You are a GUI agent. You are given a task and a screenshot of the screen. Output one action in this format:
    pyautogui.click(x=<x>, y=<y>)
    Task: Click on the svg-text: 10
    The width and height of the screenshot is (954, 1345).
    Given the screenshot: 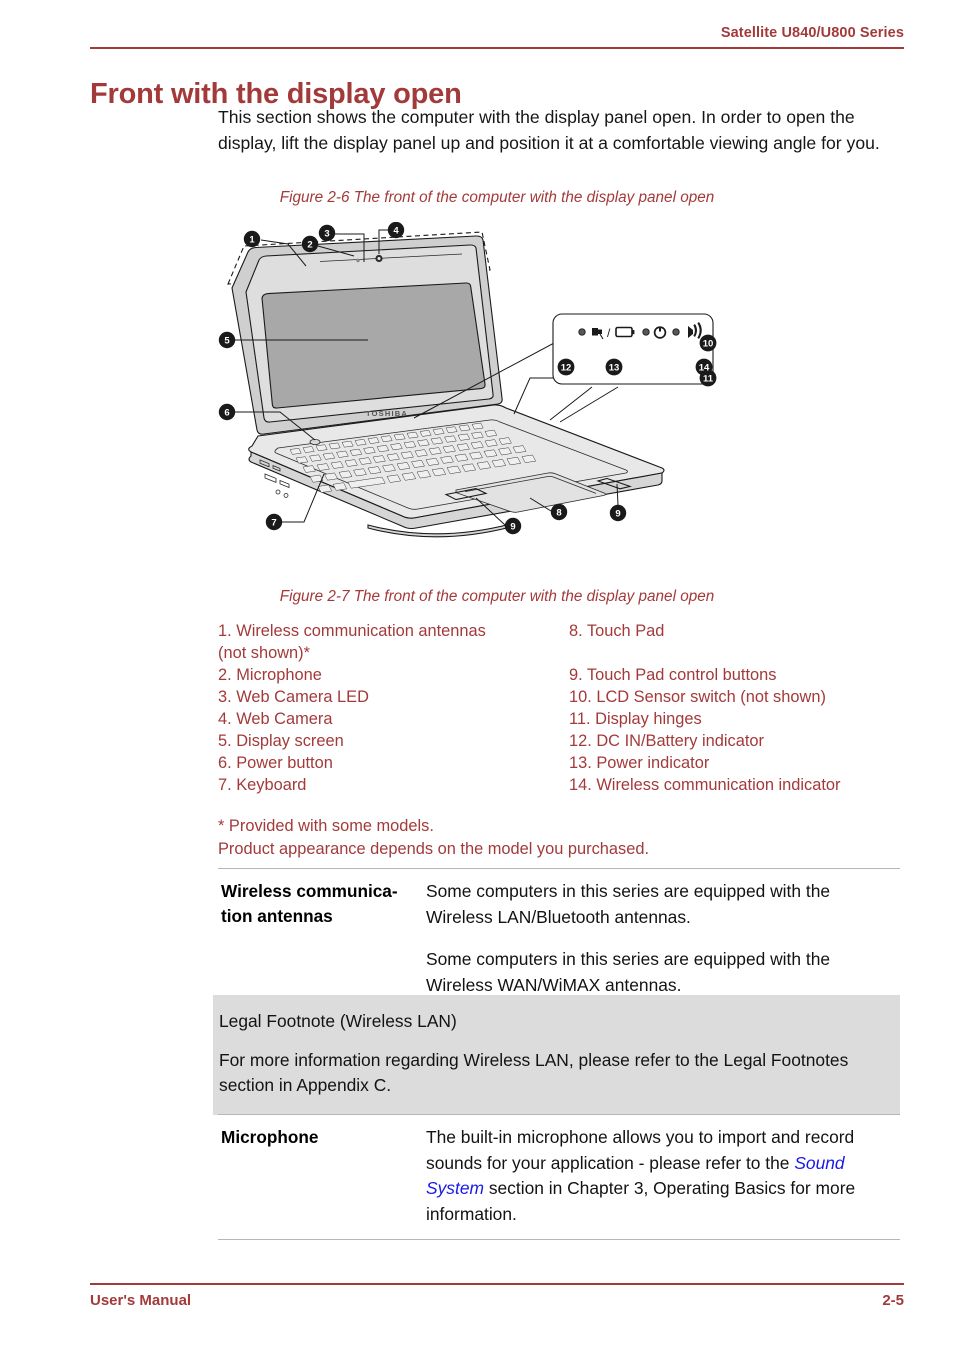 What is the action you would take?
    pyautogui.click(x=708, y=344)
    